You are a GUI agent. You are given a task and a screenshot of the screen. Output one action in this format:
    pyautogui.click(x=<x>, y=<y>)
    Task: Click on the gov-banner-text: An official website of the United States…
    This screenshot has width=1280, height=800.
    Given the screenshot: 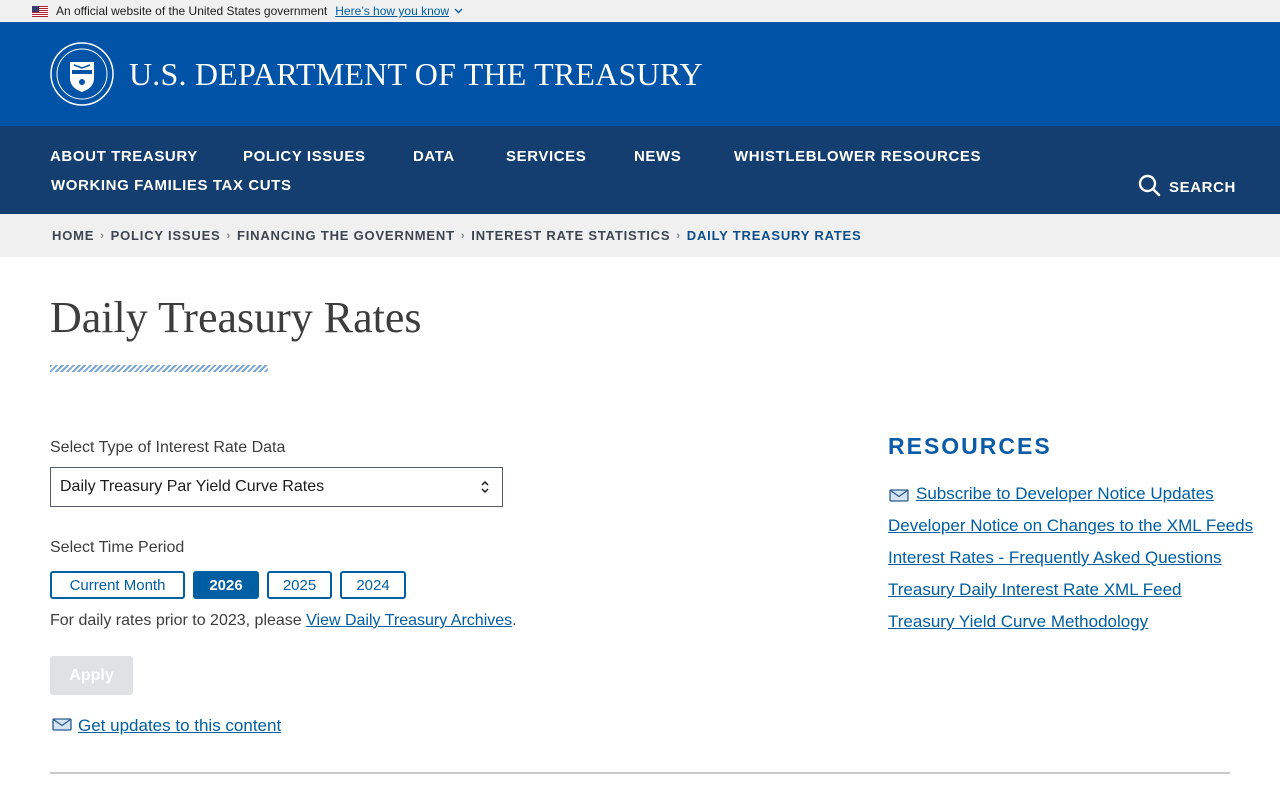 What is the action you would take?
    pyautogui.click(x=192, y=11)
    